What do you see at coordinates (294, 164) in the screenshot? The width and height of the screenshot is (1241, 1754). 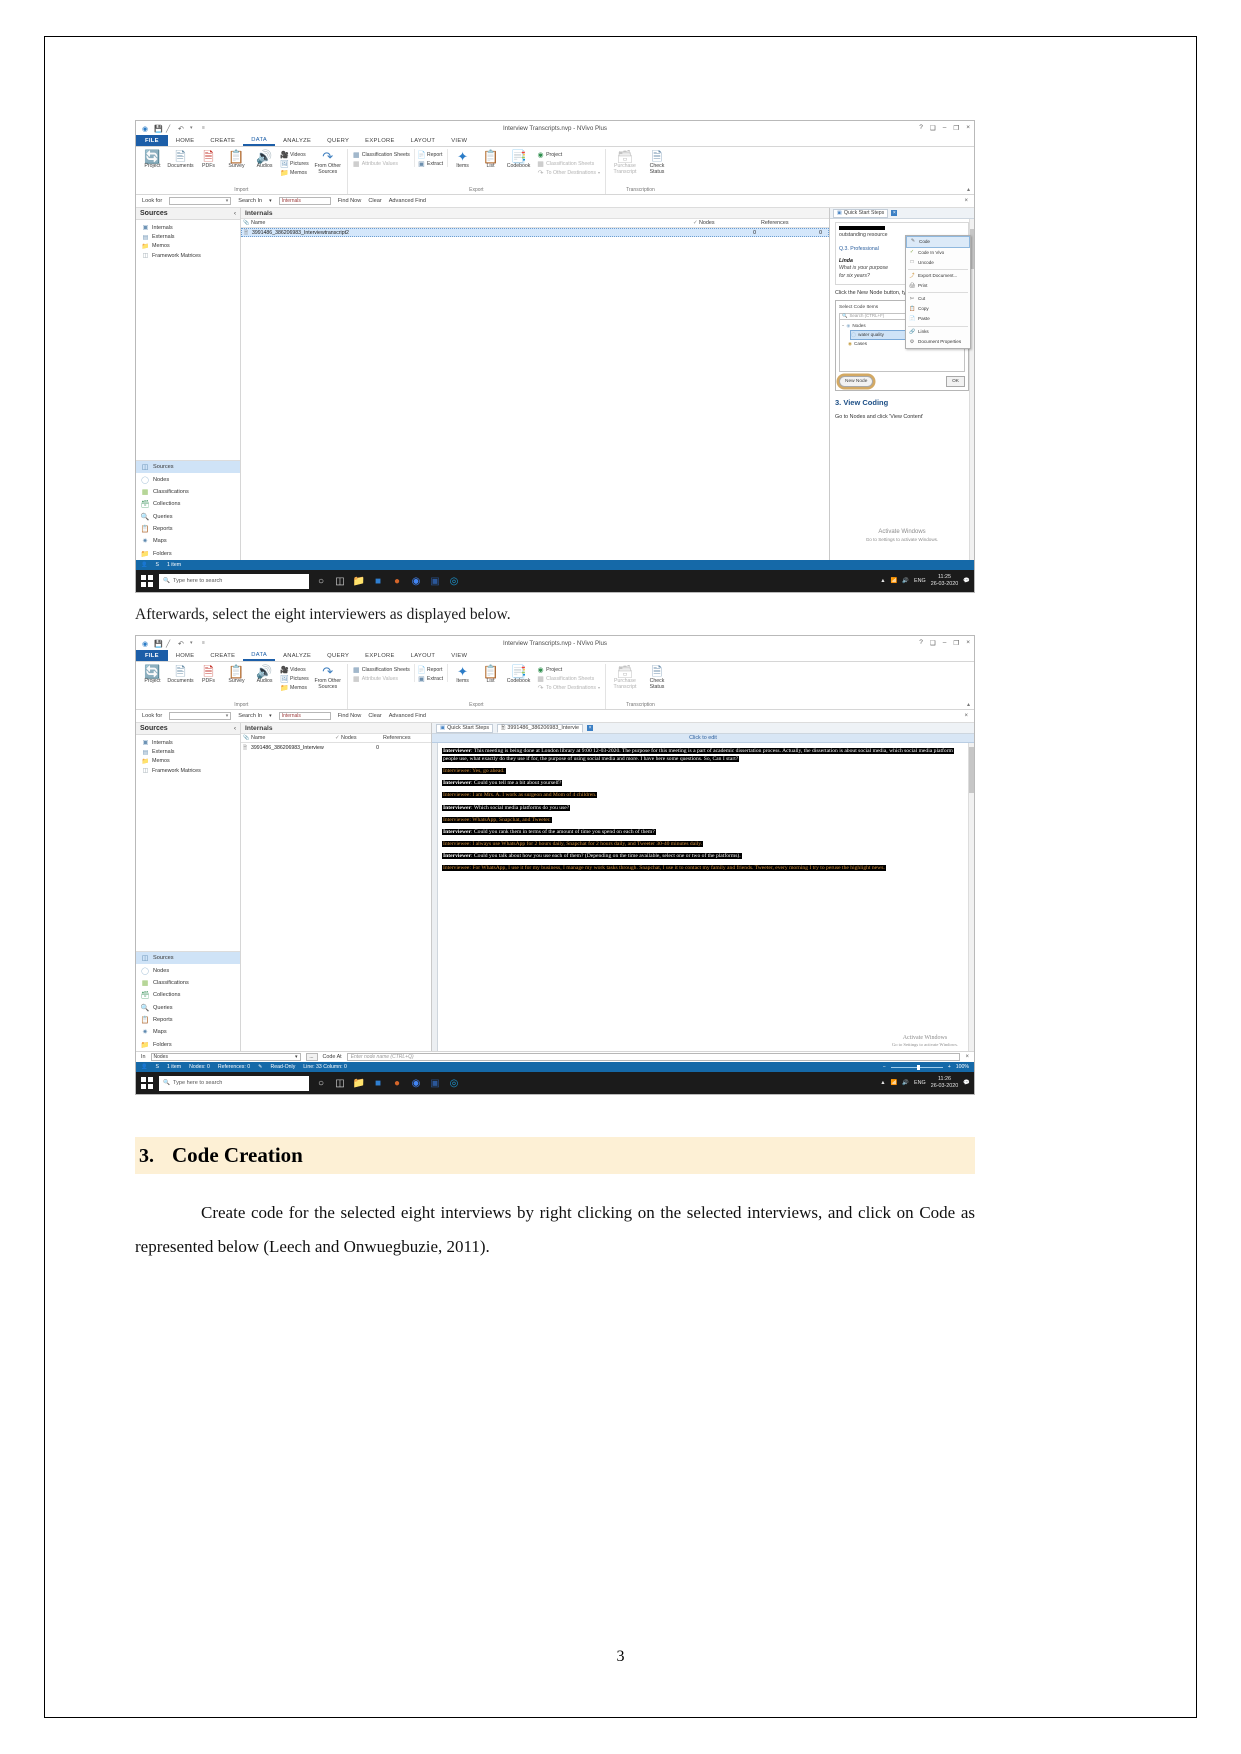 I see `import-pictures-button: 🖼 Pictures` at bounding box center [294, 164].